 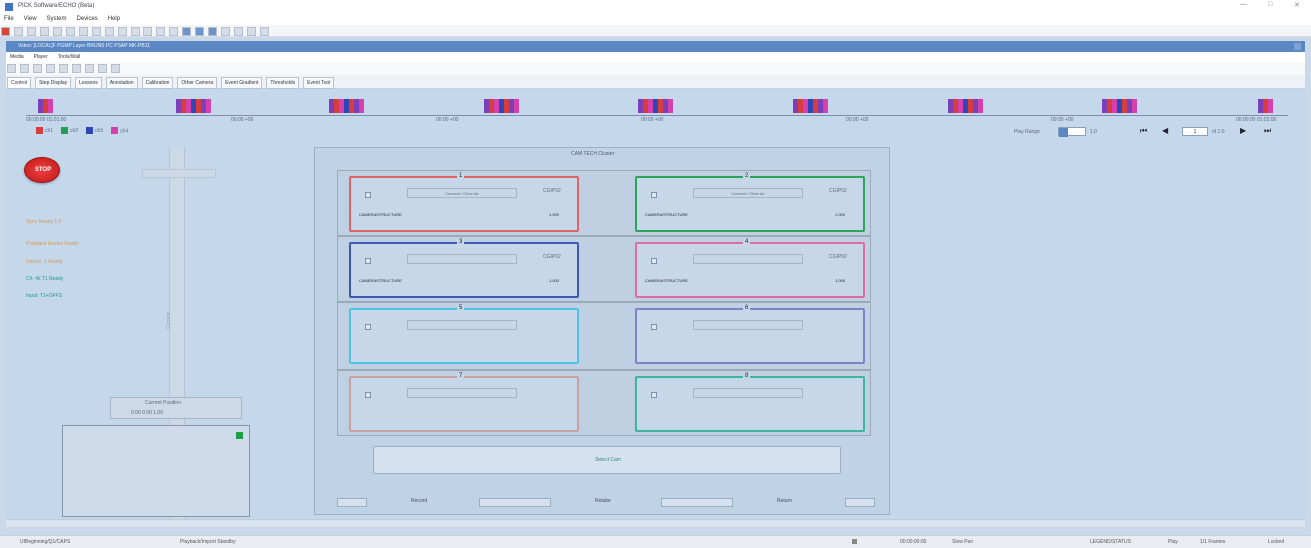 I want to click on quad-3-checkbox, so click(x=368, y=261).